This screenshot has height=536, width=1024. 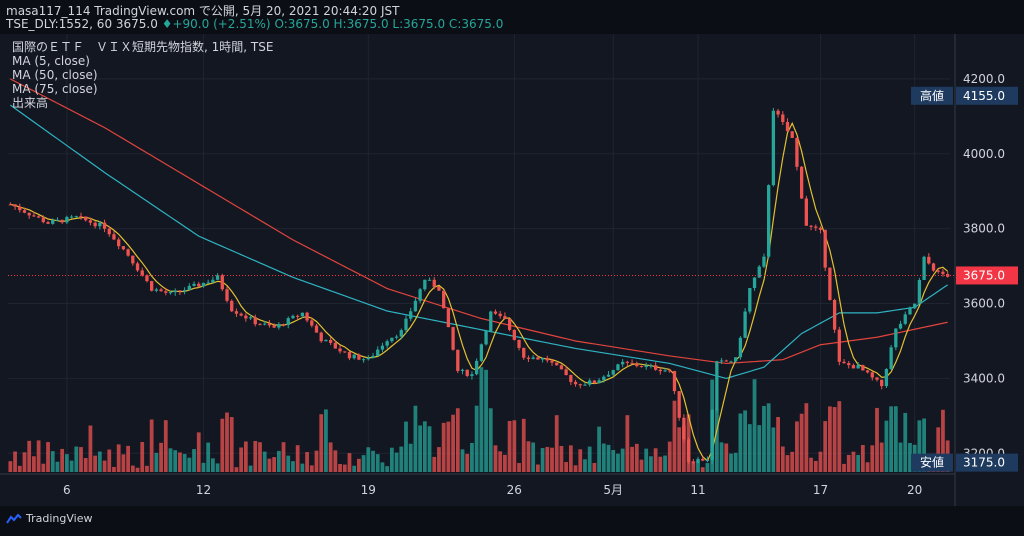 What do you see at coordinates (142, 47) in the screenshot?
I see `legend-title: 国際のＥＴＦ ＶＩＸ短期先物指数, 1時間, TSE` at bounding box center [142, 47].